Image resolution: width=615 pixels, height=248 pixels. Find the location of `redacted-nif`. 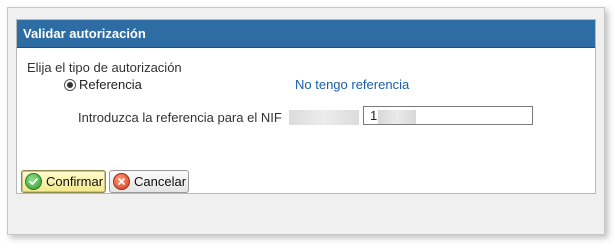

redacted-nif is located at coordinates (324, 117).